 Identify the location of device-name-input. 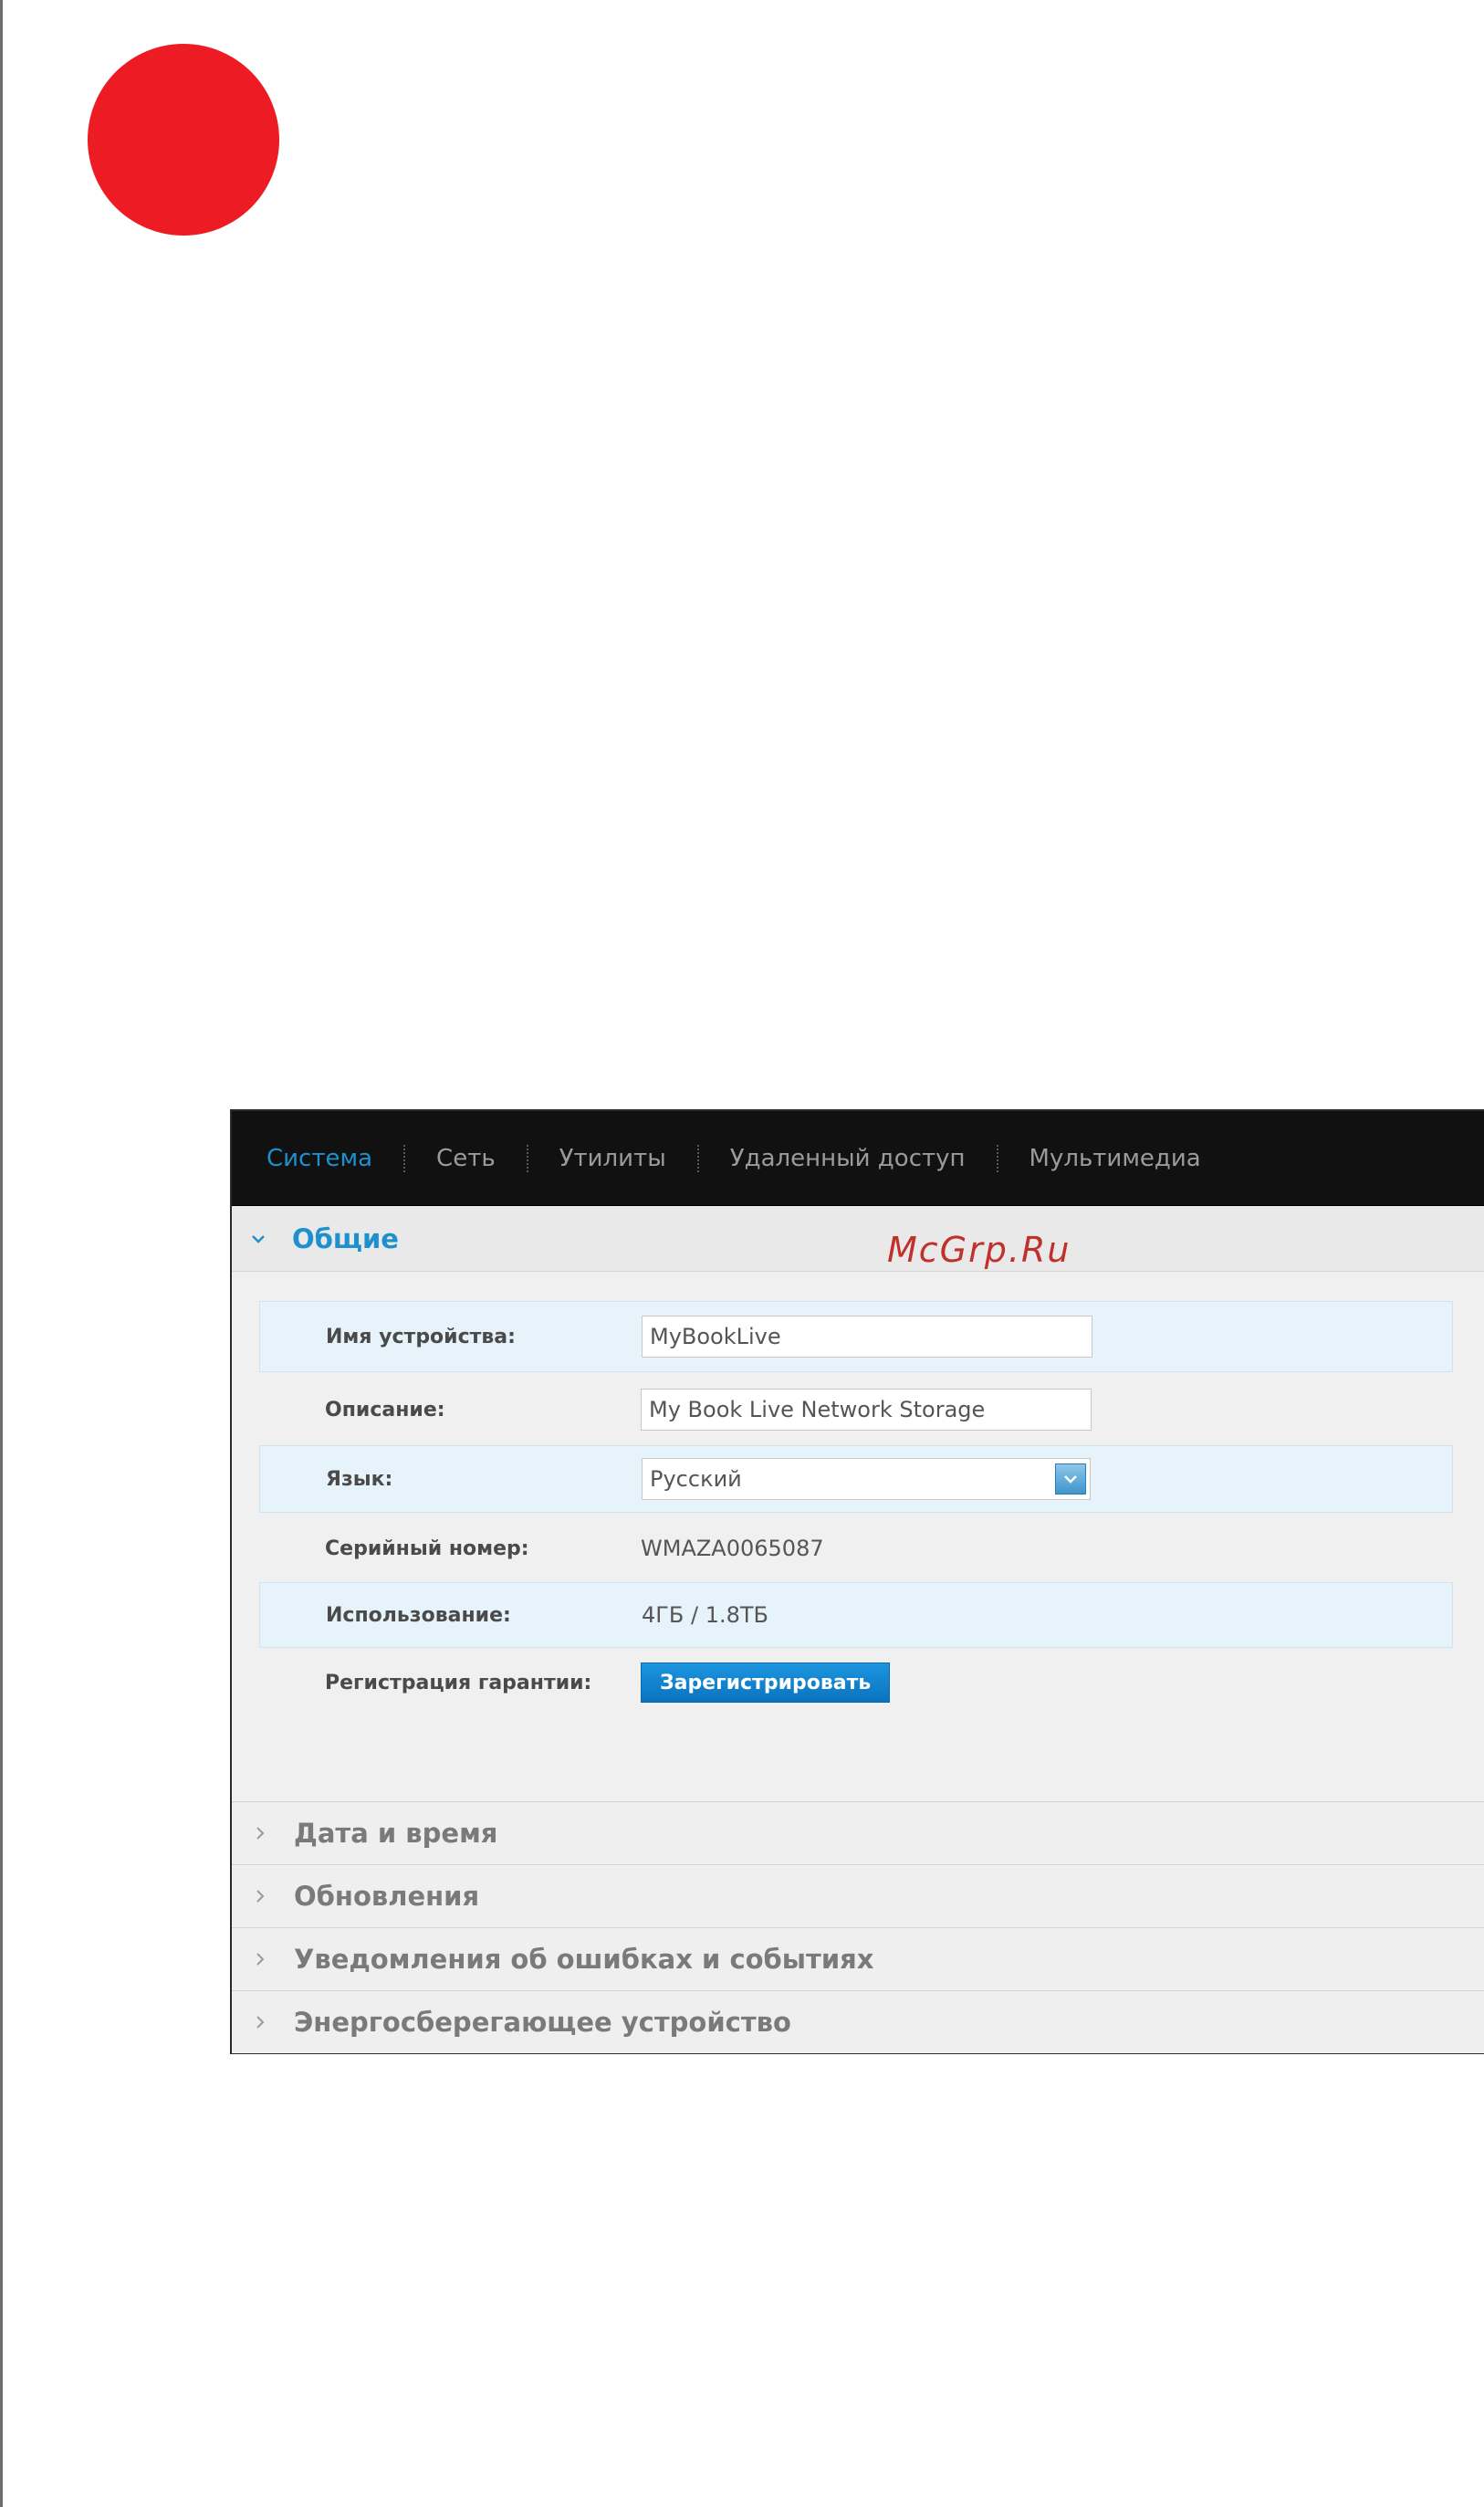
(867, 1337).